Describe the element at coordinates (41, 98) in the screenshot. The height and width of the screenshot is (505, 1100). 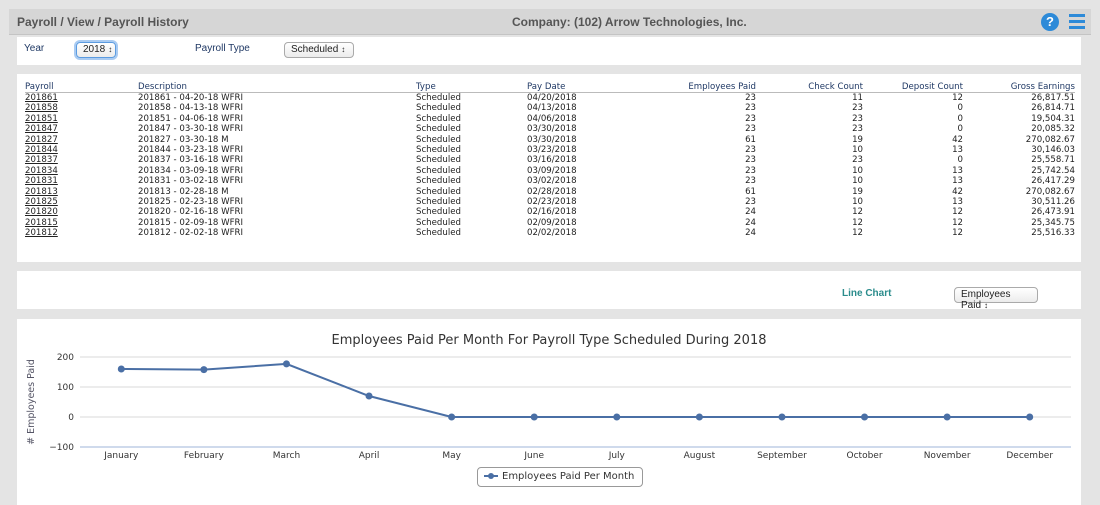
I see `payroll-link: 201861` at that location.